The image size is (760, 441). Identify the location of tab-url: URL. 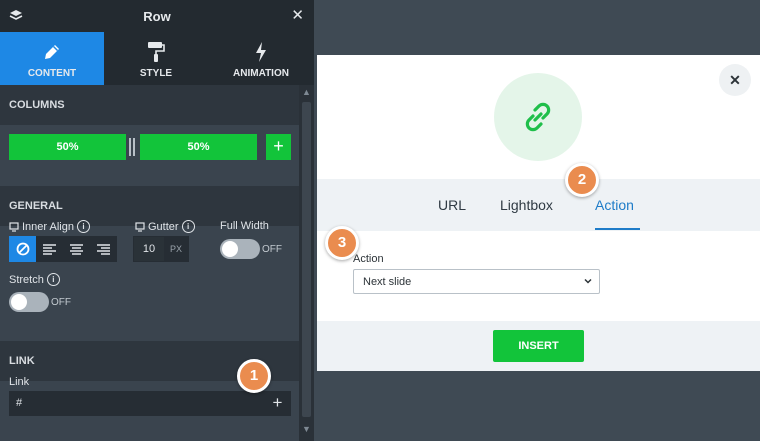
(452, 205).